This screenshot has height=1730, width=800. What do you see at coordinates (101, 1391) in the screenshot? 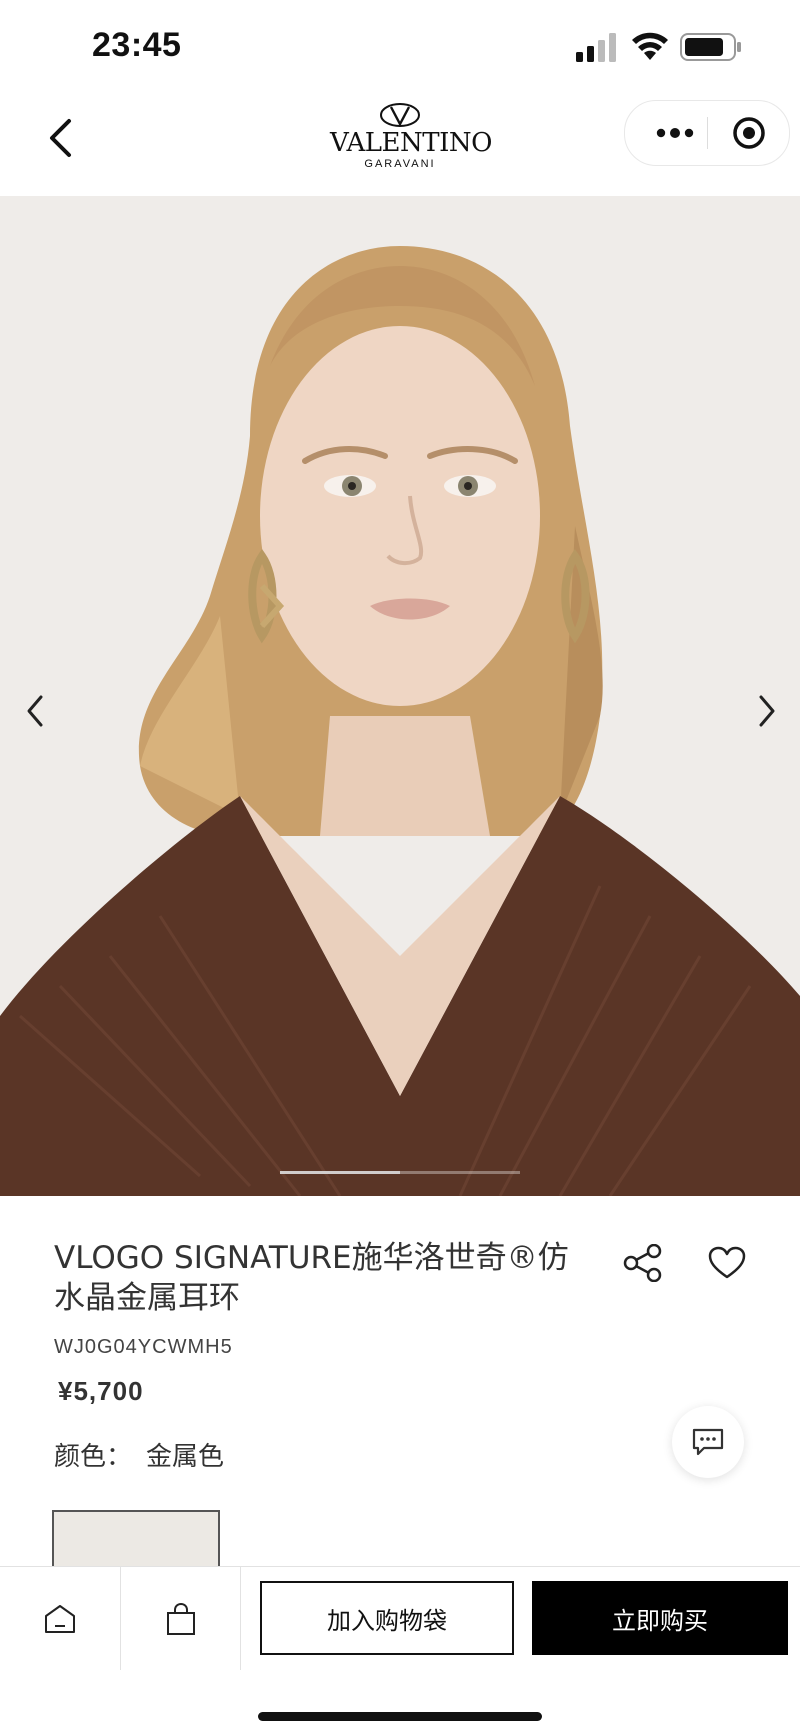
I see `product-price: ¥5,700` at bounding box center [101, 1391].